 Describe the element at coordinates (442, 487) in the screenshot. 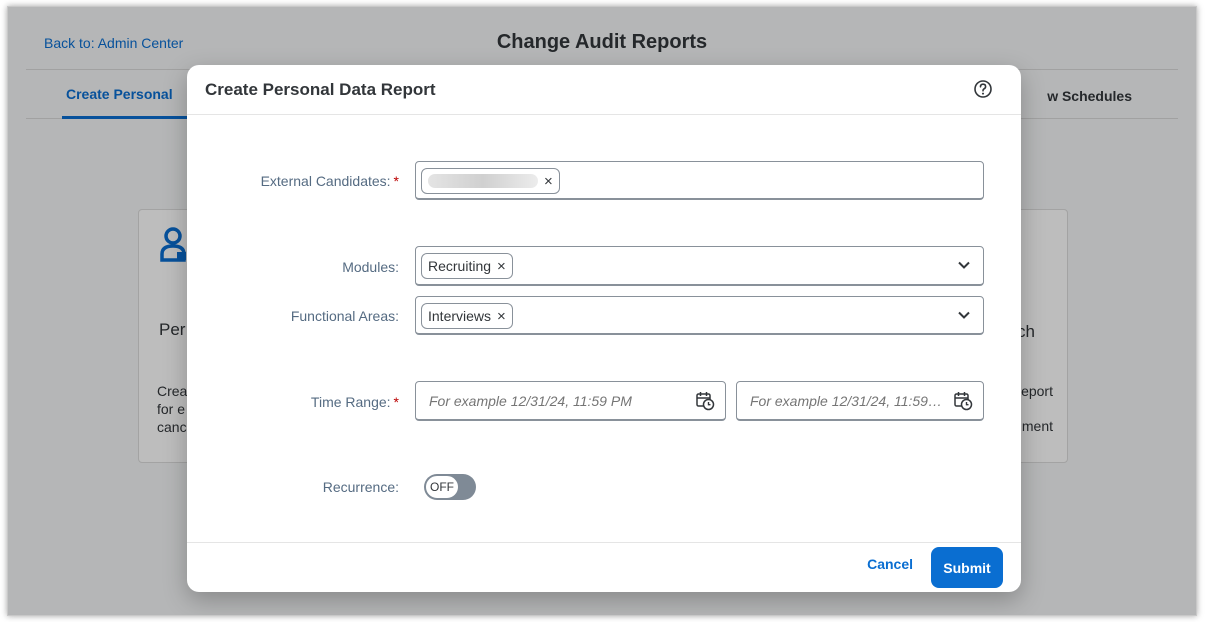

I see `toggle-state-text: OFF` at that location.